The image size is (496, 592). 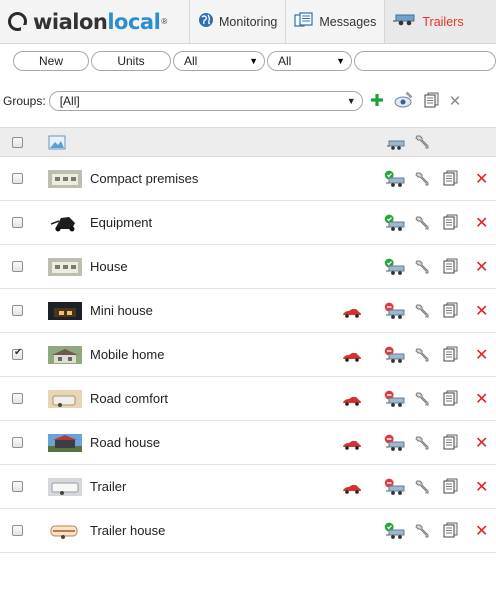 I want to click on table-row: Road comfort ✕, so click(x=248, y=399).